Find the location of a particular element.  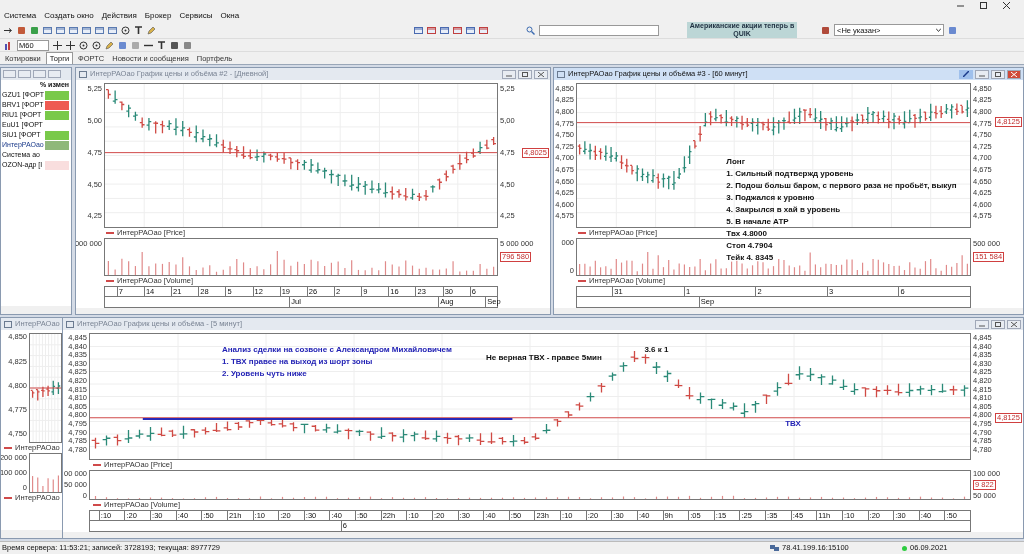

annotation-text: 2. Подош больш баром, с первого раза не пробьёт, выкуп is located at coordinates (841, 185).